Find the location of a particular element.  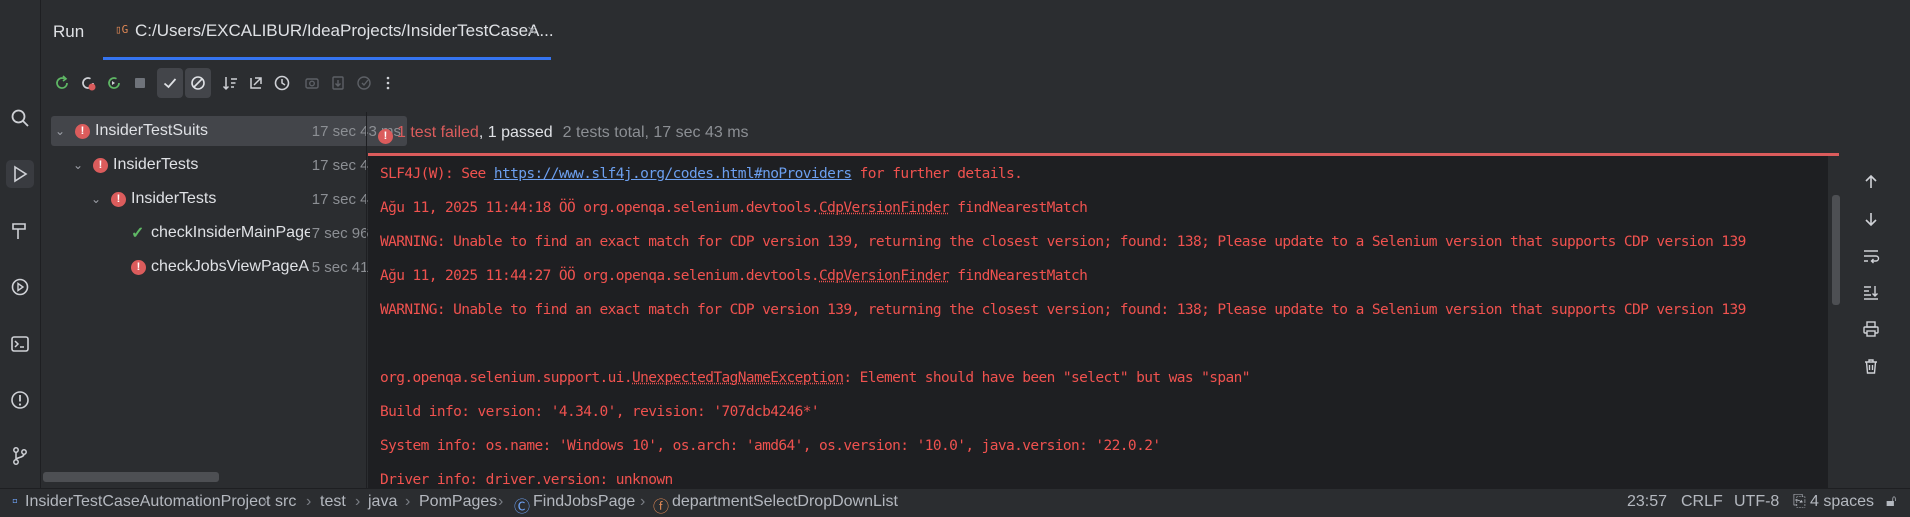

console-vertical-scrollbar is located at coordinates (1836, 250).